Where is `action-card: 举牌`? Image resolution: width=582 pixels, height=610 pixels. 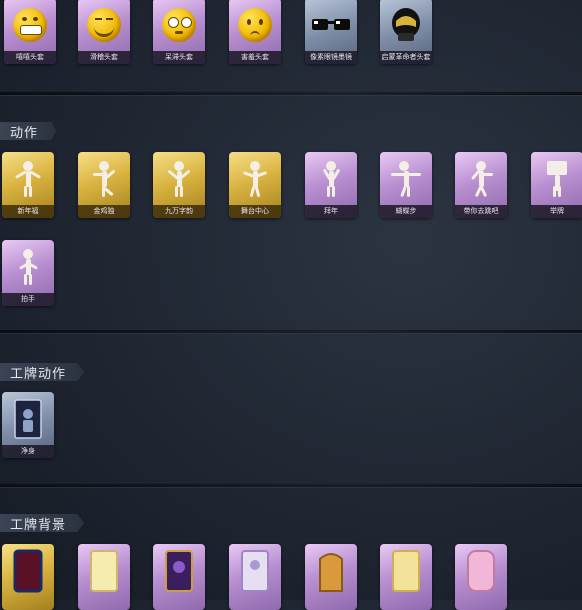
action-card: 举牌 is located at coordinates (556, 185).